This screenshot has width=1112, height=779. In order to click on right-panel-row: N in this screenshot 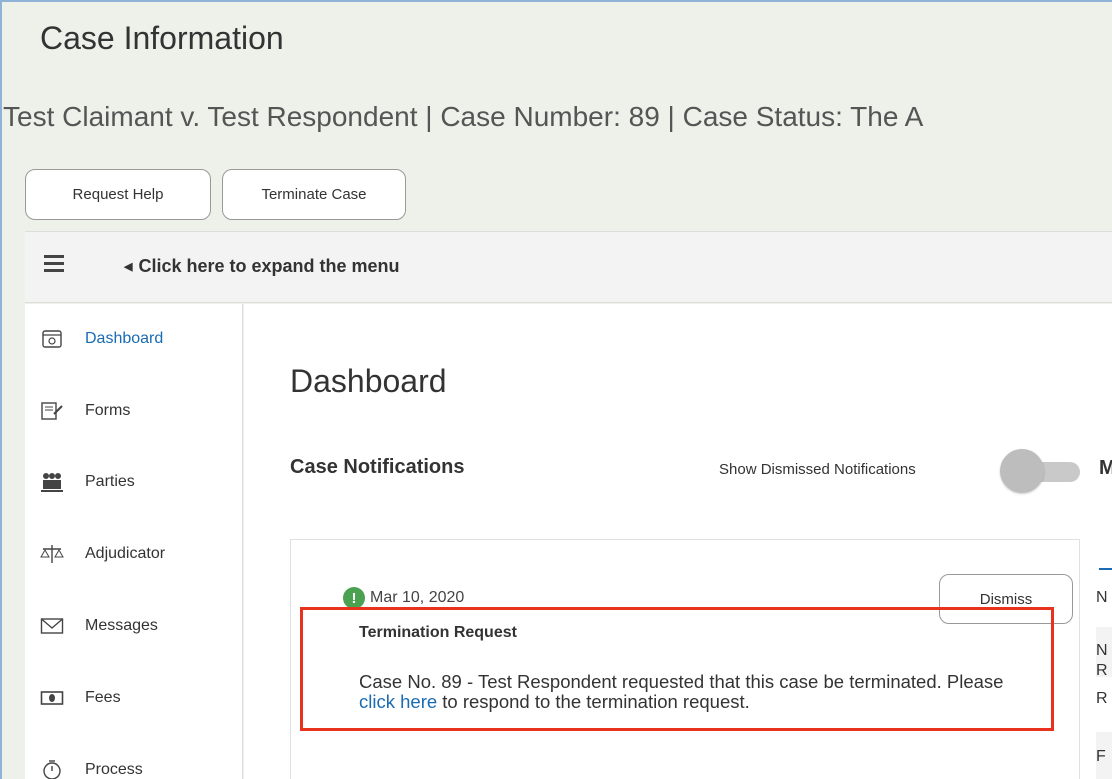, I will do `click(1102, 597)`.